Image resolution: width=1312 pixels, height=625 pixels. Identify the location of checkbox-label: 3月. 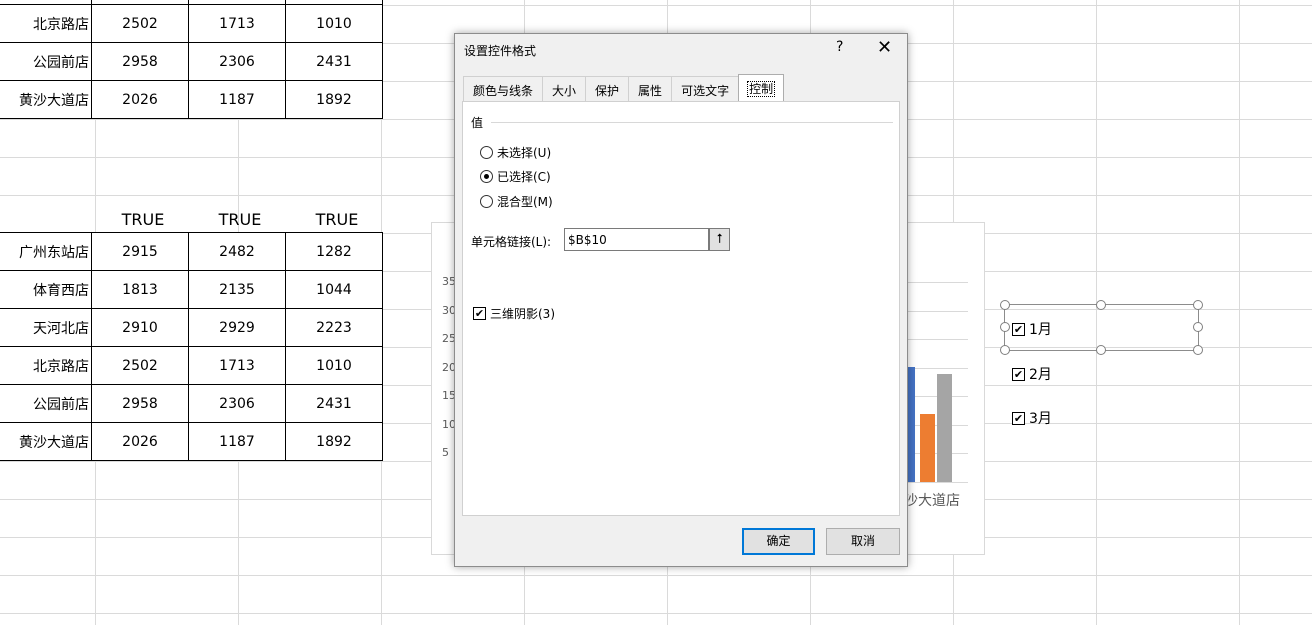
(1040, 419).